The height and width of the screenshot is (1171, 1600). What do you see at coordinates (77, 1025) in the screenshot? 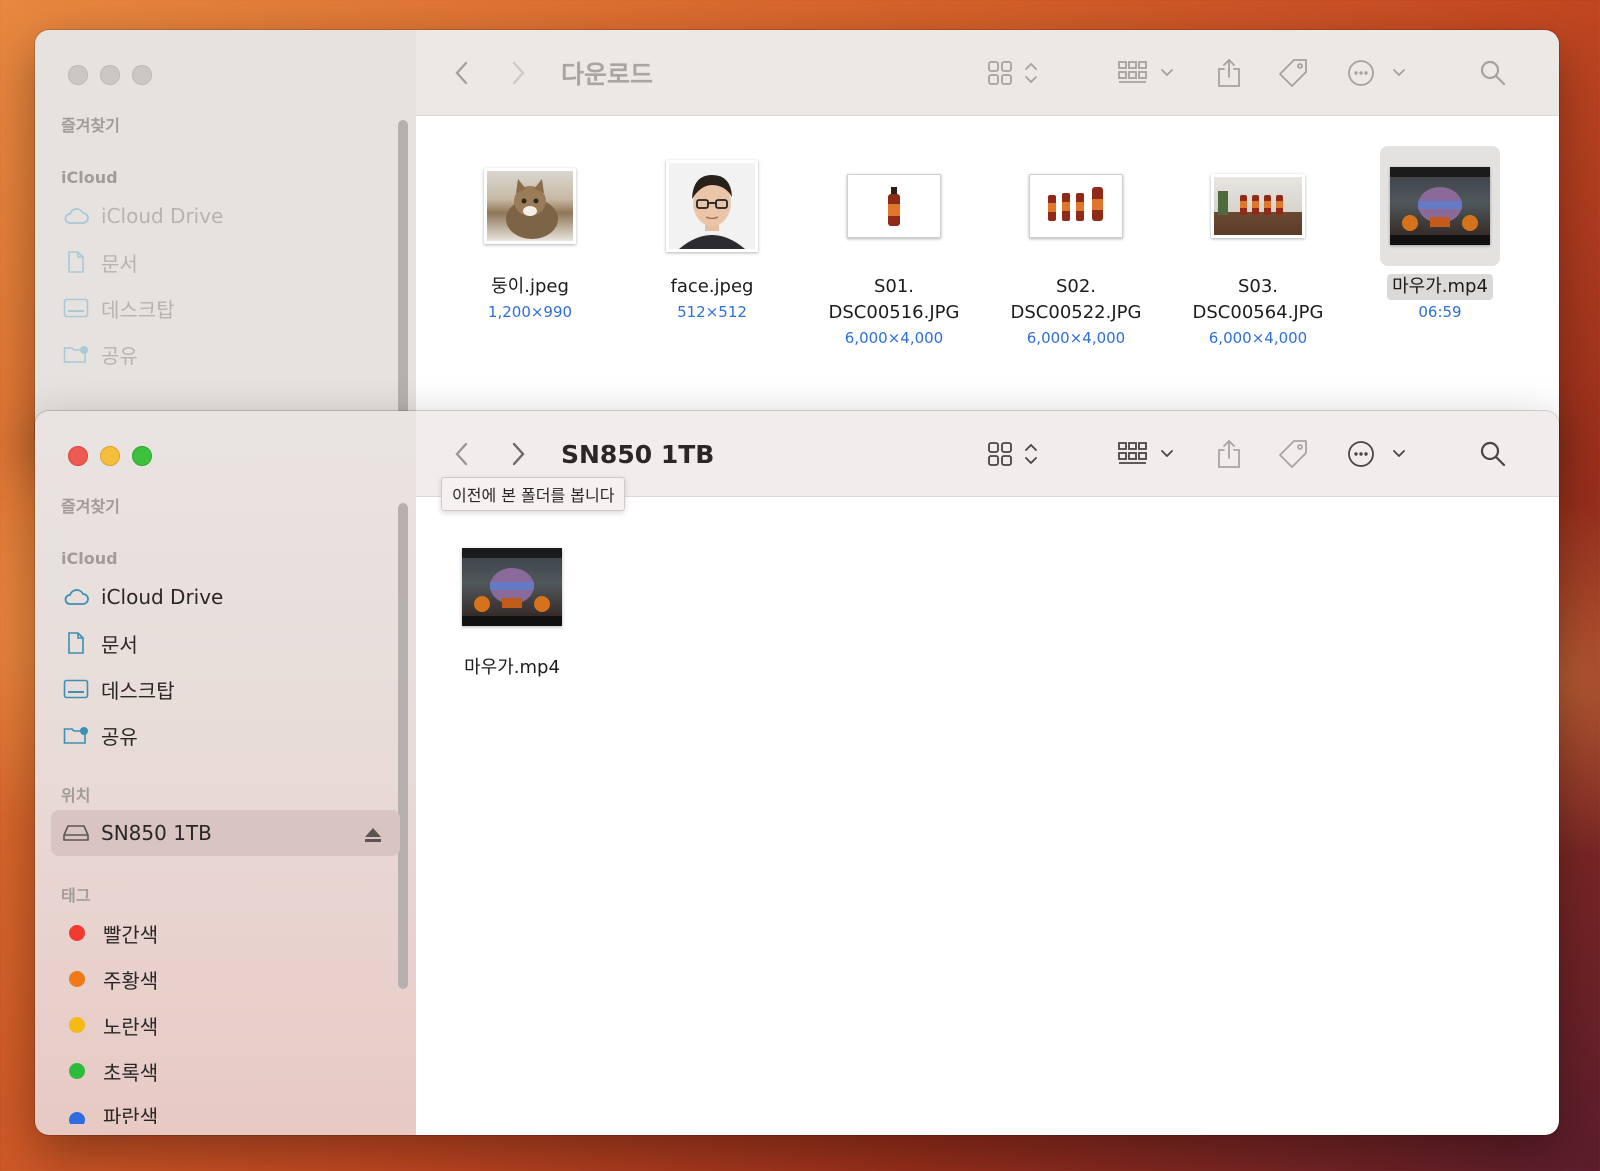
I see `yellow-tag-dot-icon` at bounding box center [77, 1025].